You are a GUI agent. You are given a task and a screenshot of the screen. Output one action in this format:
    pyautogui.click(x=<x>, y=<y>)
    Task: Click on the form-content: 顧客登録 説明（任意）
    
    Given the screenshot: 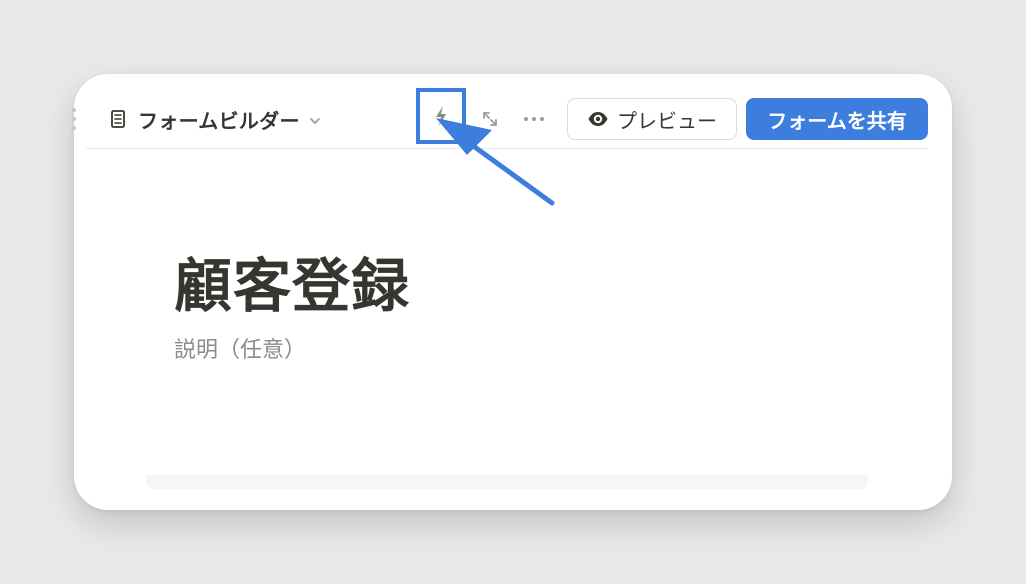 What is the action you would take?
    pyautogui.click(x=514, y=310)
    